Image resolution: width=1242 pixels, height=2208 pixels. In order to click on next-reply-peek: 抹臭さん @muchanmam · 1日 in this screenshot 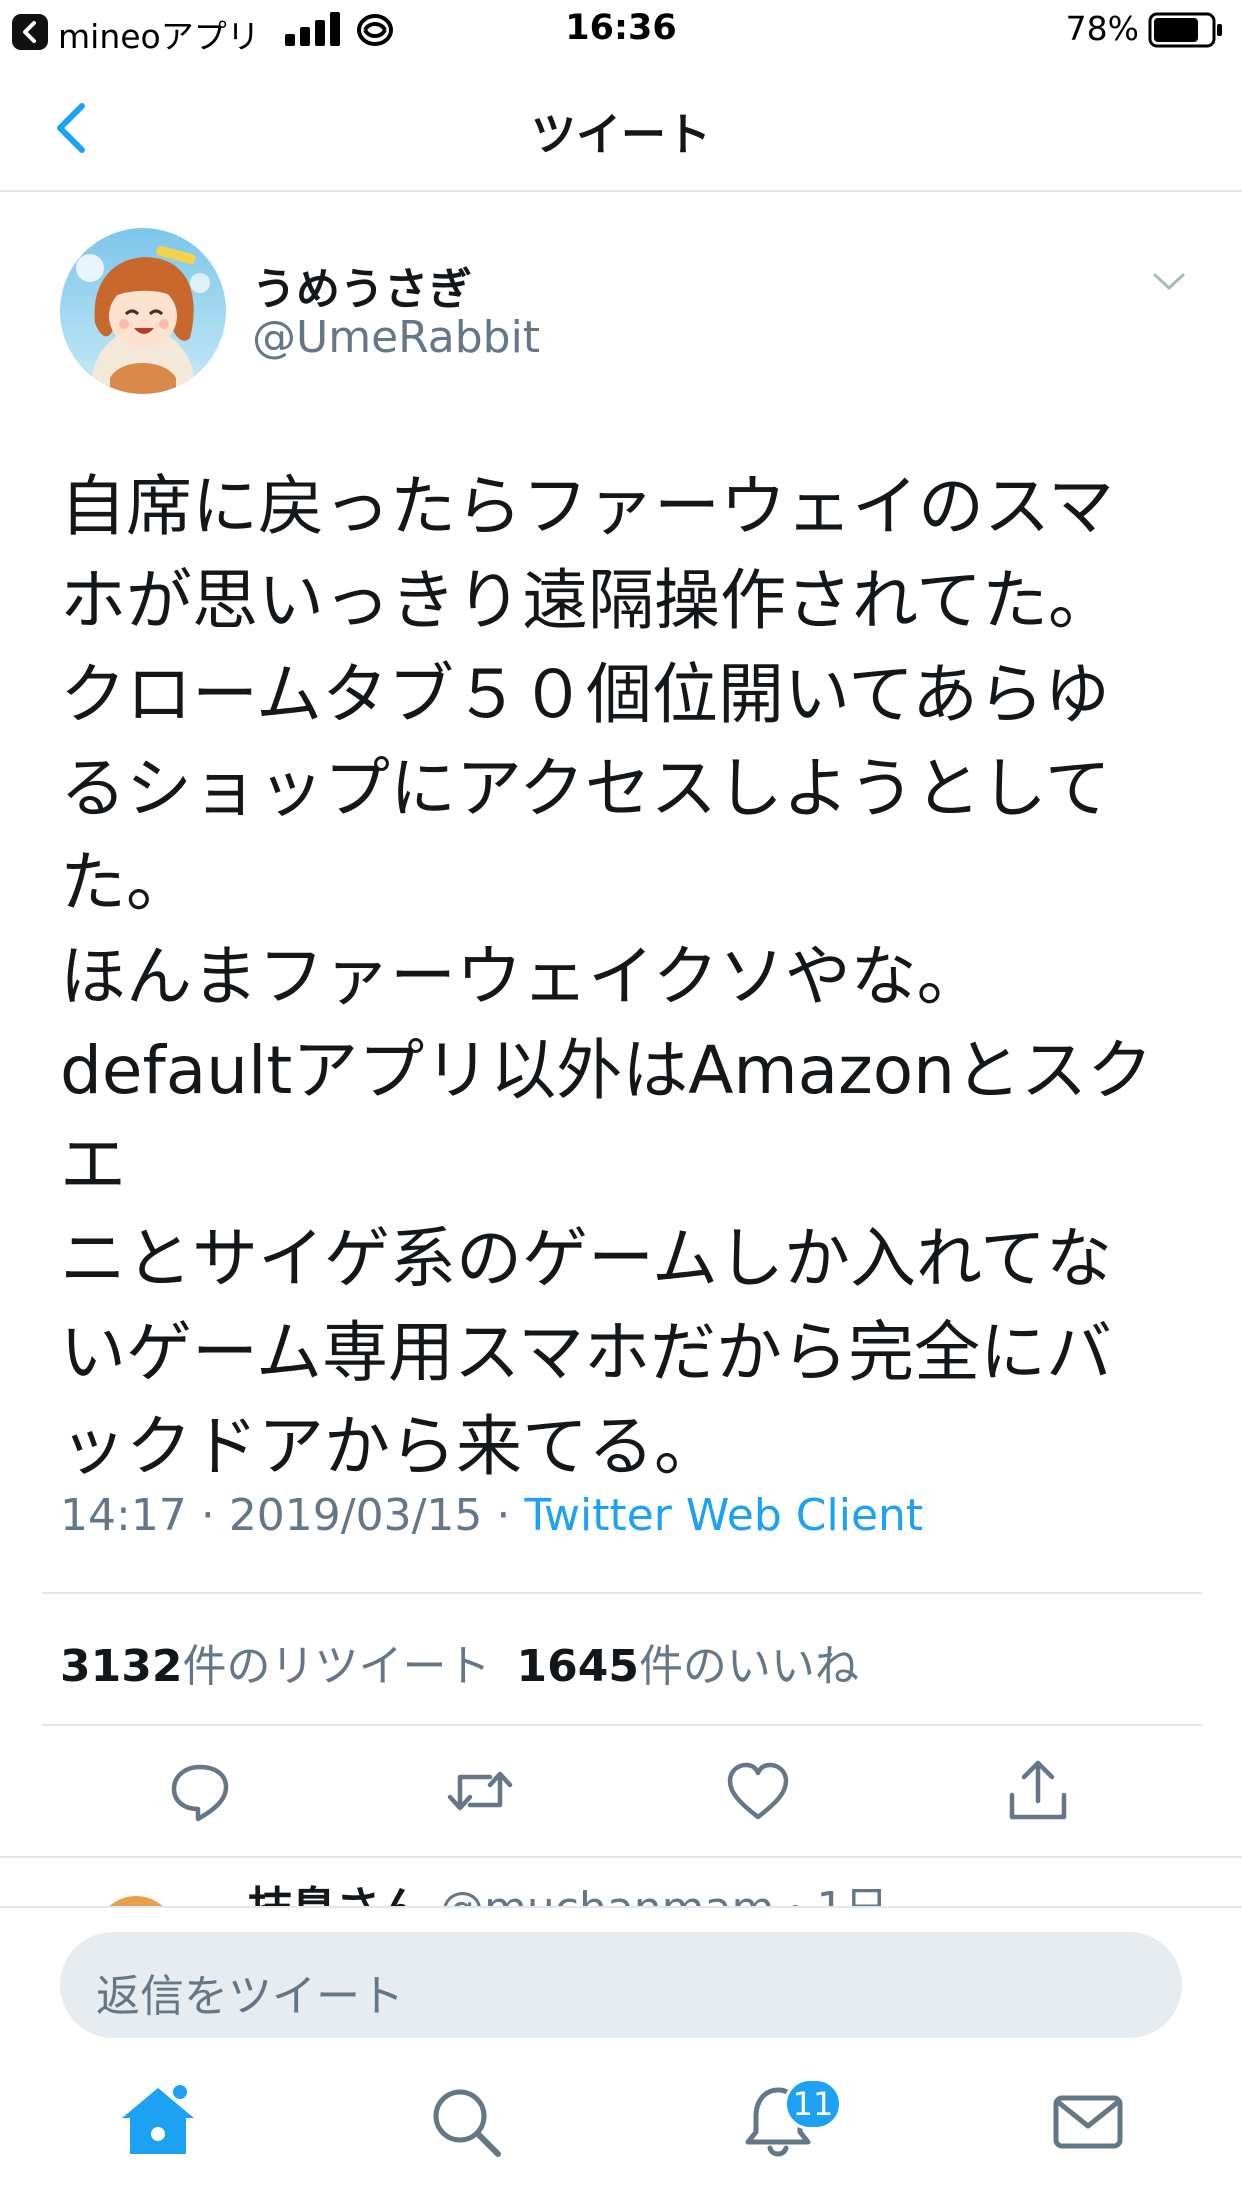, I will do `click(621, 1882)`.